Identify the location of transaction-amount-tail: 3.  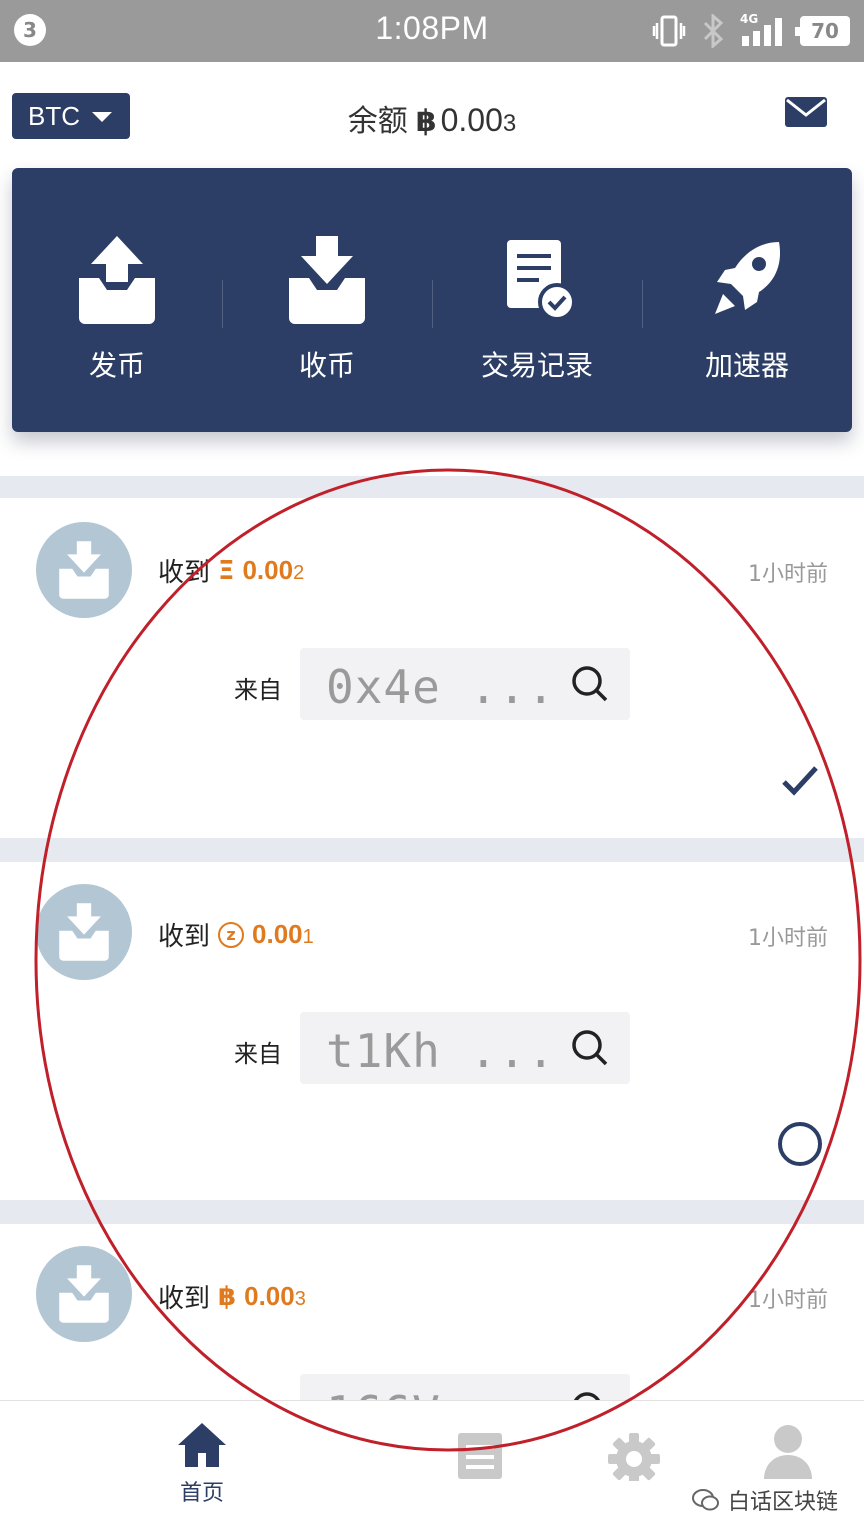
(300, 1299).